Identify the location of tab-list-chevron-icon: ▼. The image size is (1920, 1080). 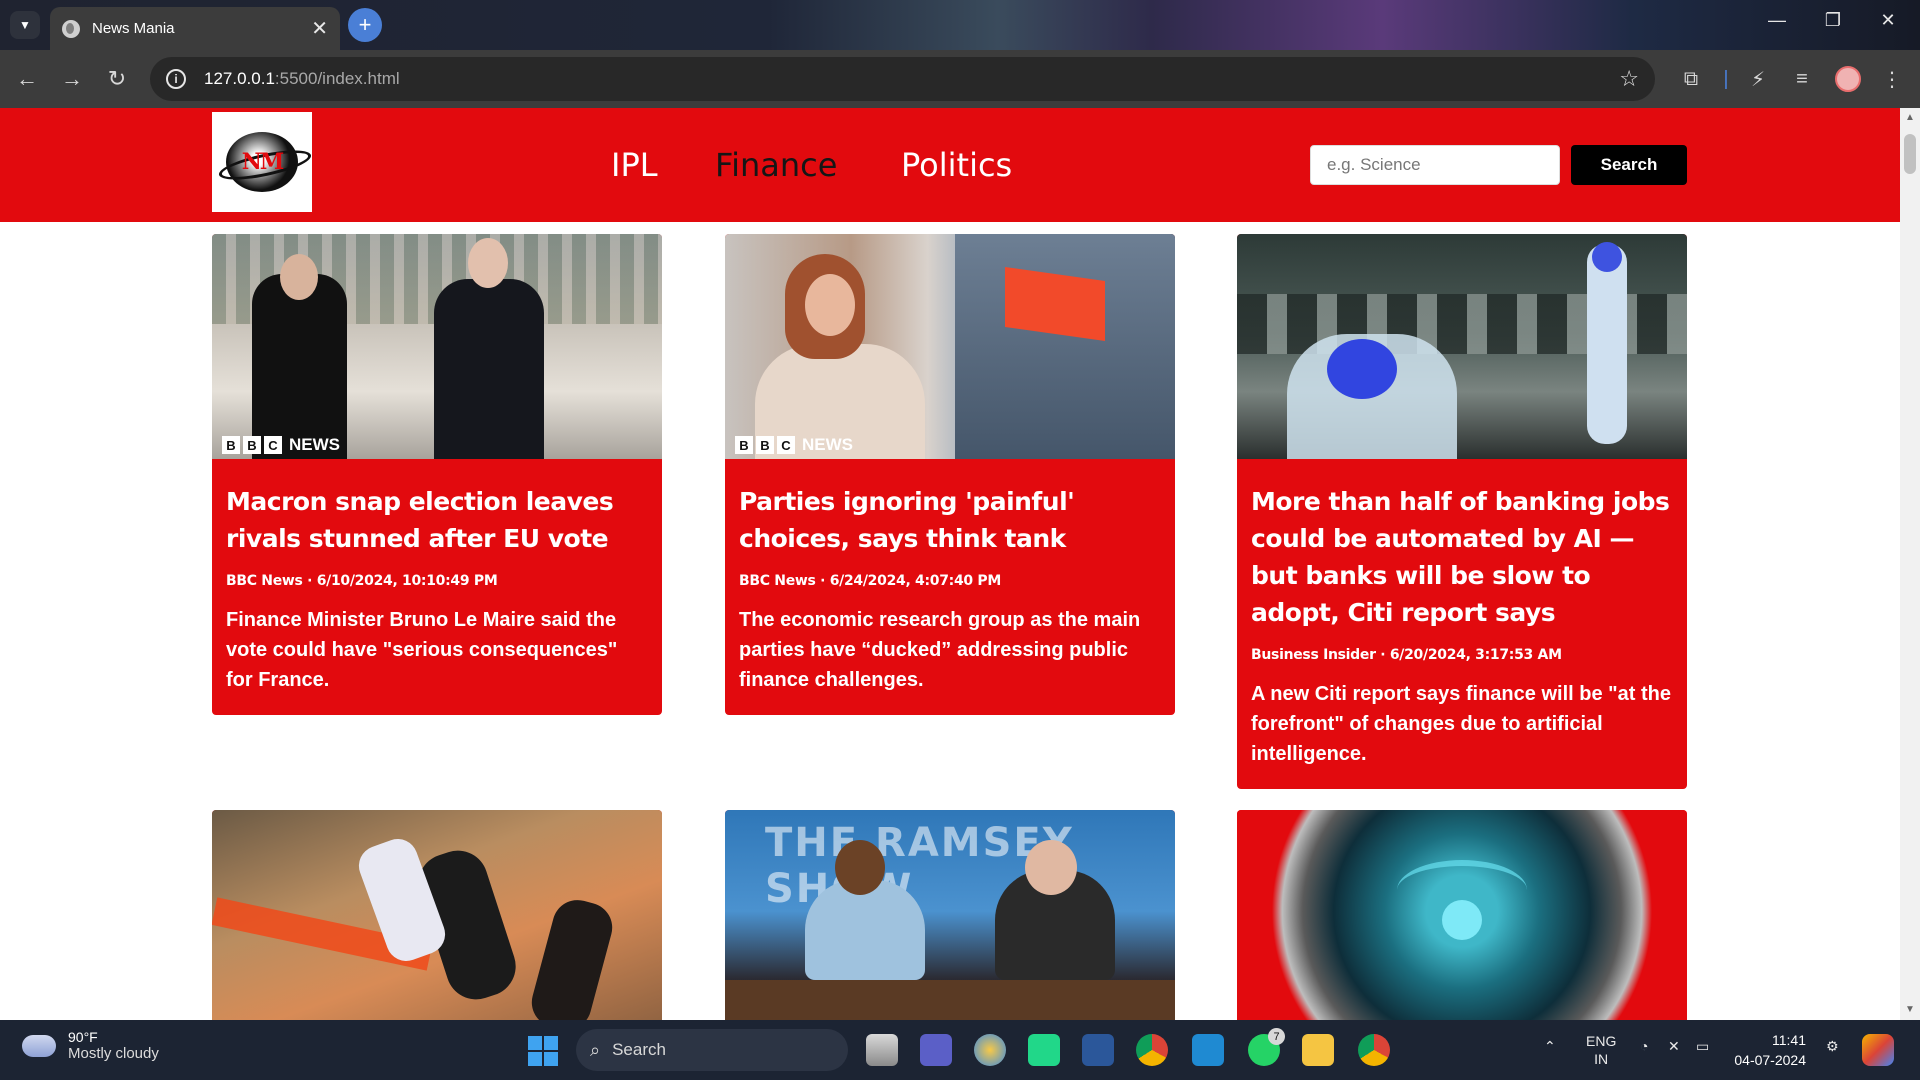
(25, 25).